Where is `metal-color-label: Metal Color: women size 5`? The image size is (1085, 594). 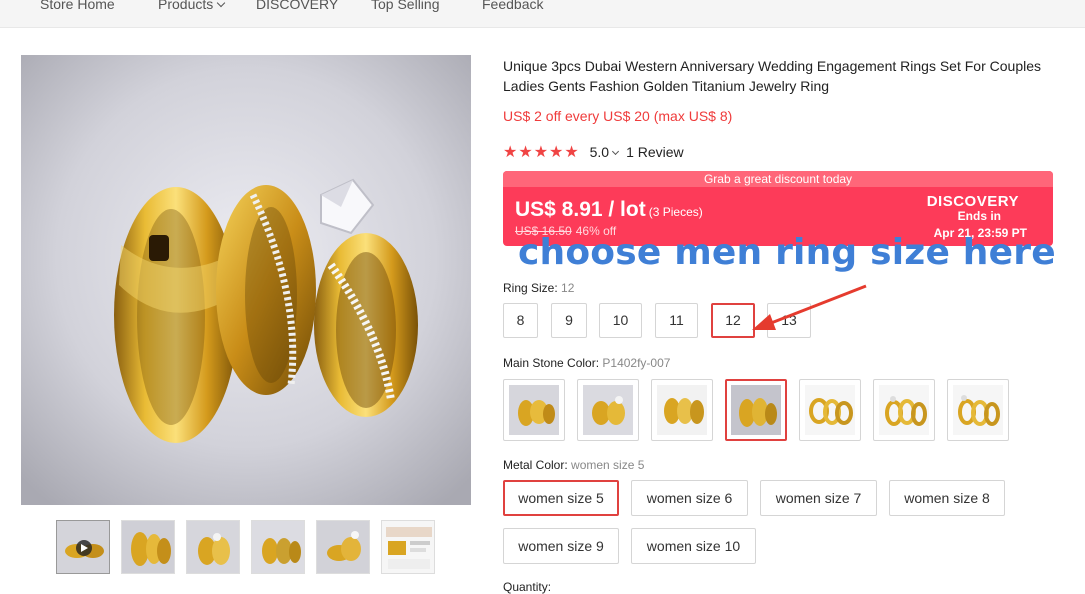
metal-color-label: Metal Color: women size 5 is located at coordinates (573, 465).